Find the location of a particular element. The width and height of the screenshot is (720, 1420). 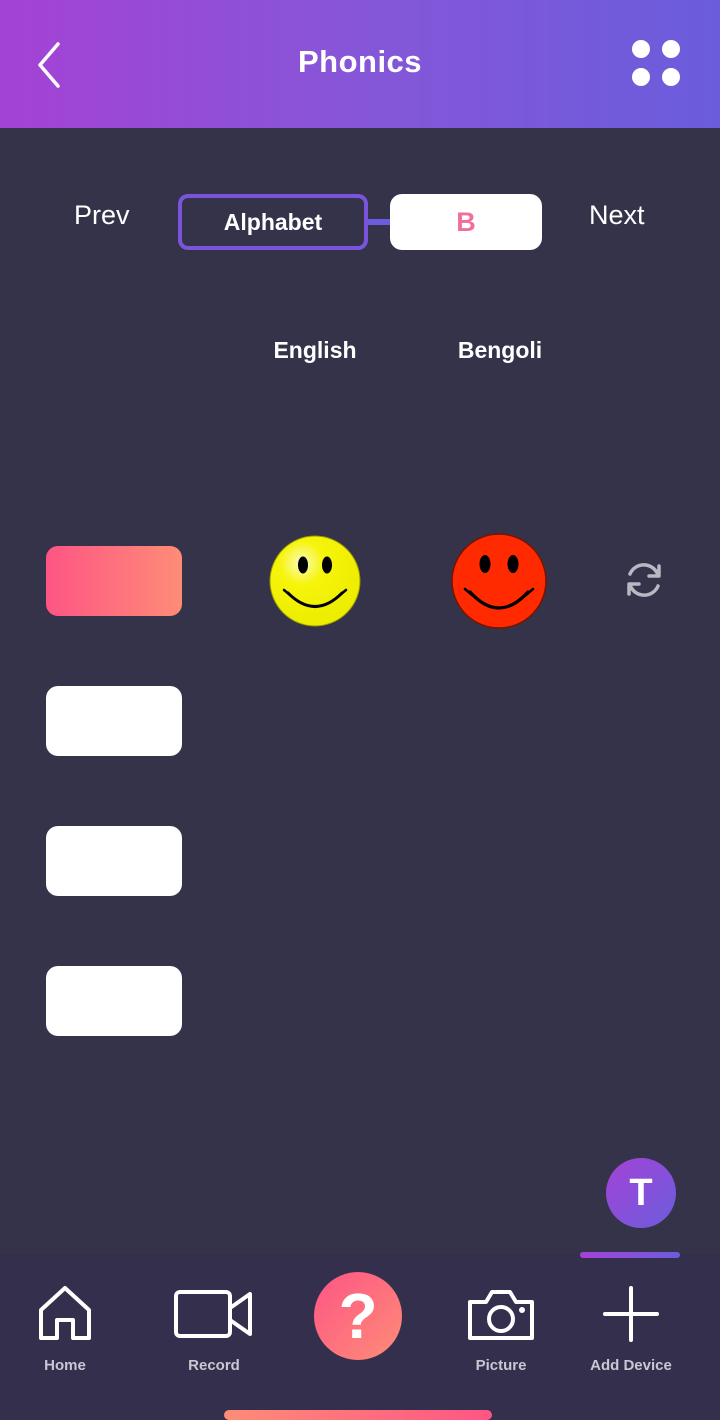

red-smiley-icon is located at coordinates (499, 581).